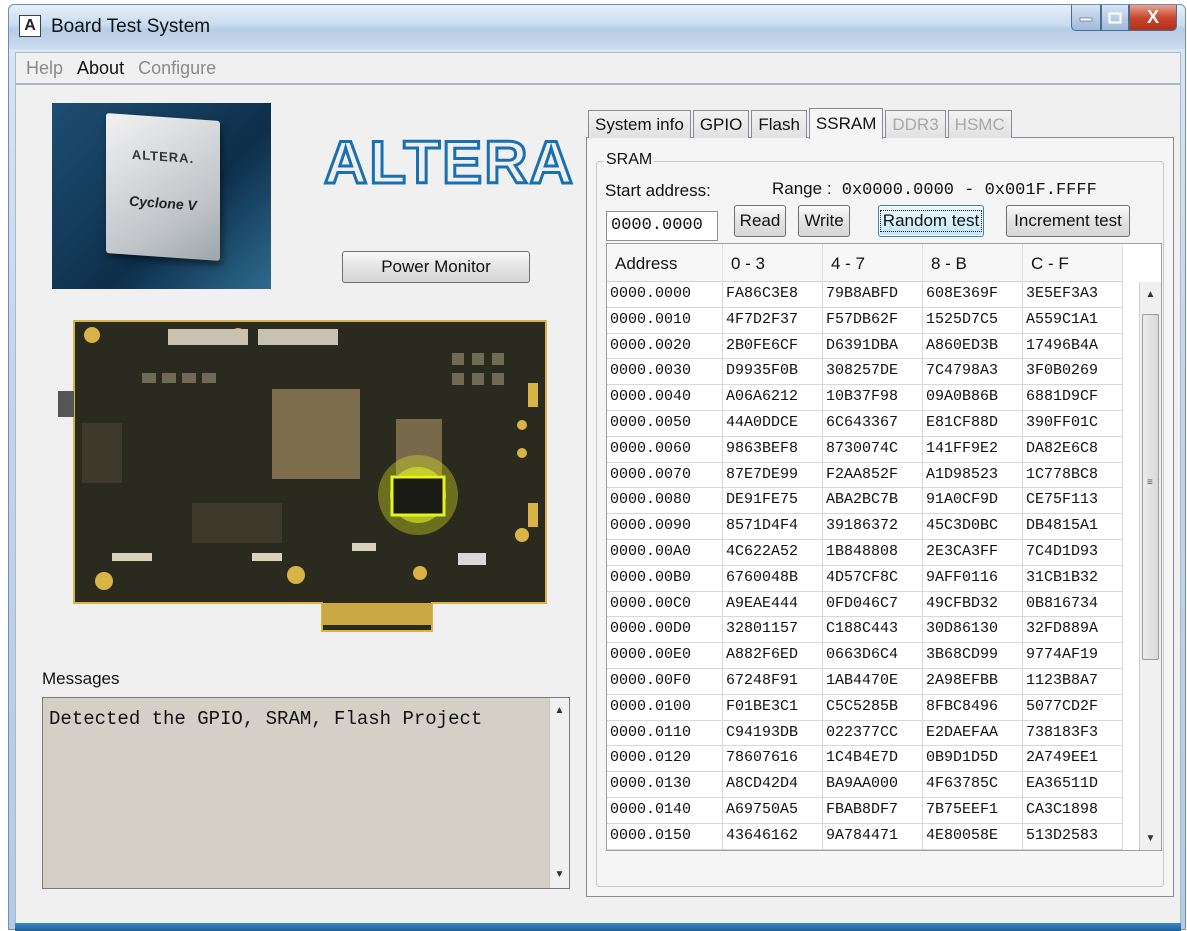 The image size is (1187, 931). I want to click on address-cell: 0000.0130, so click(665, 785).